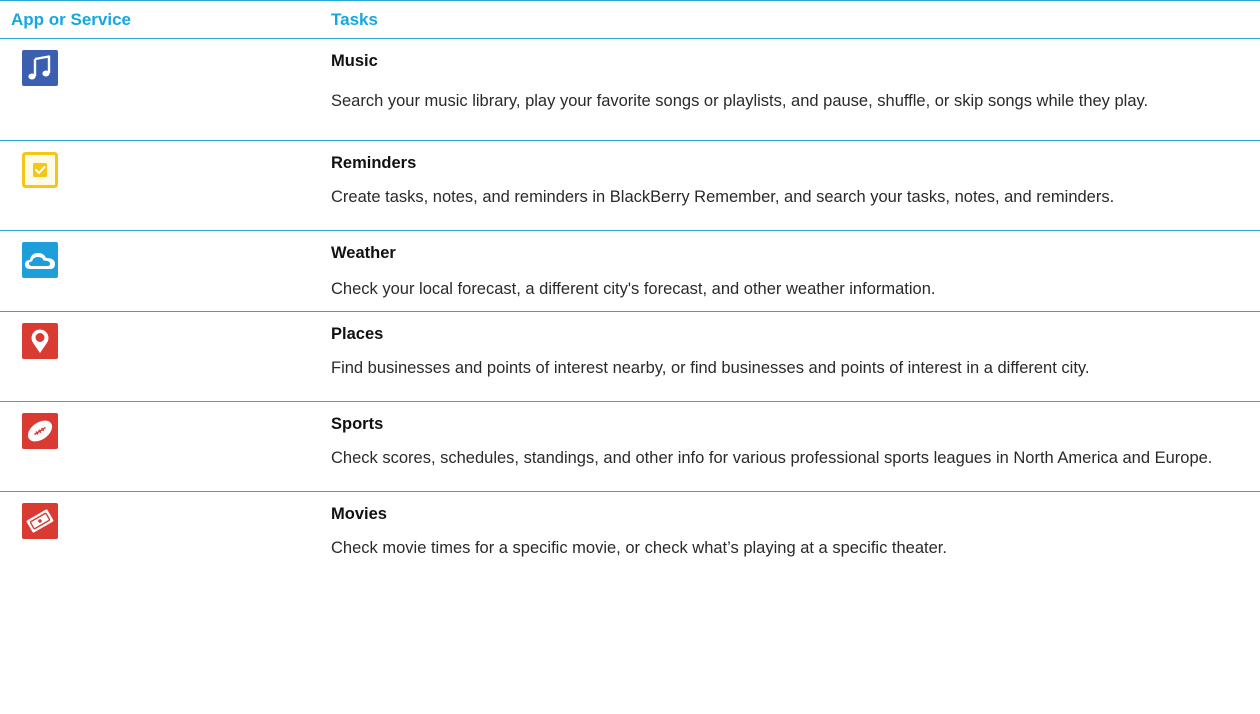  Describe the element at coordinates (359, 514) in the screenshot. I see `row-title: Movies` at that location.